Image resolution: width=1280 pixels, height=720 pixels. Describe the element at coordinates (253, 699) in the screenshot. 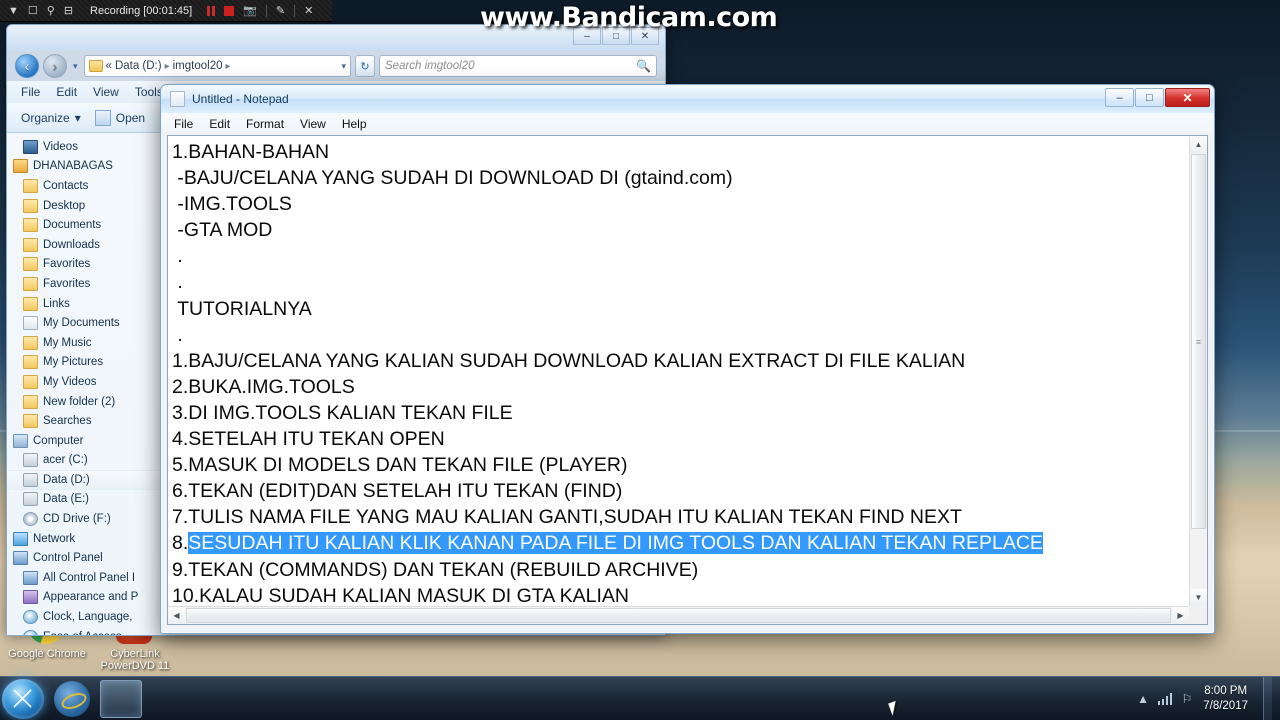

I see `taskbar-button-screenshot-crop-tool` at that location.